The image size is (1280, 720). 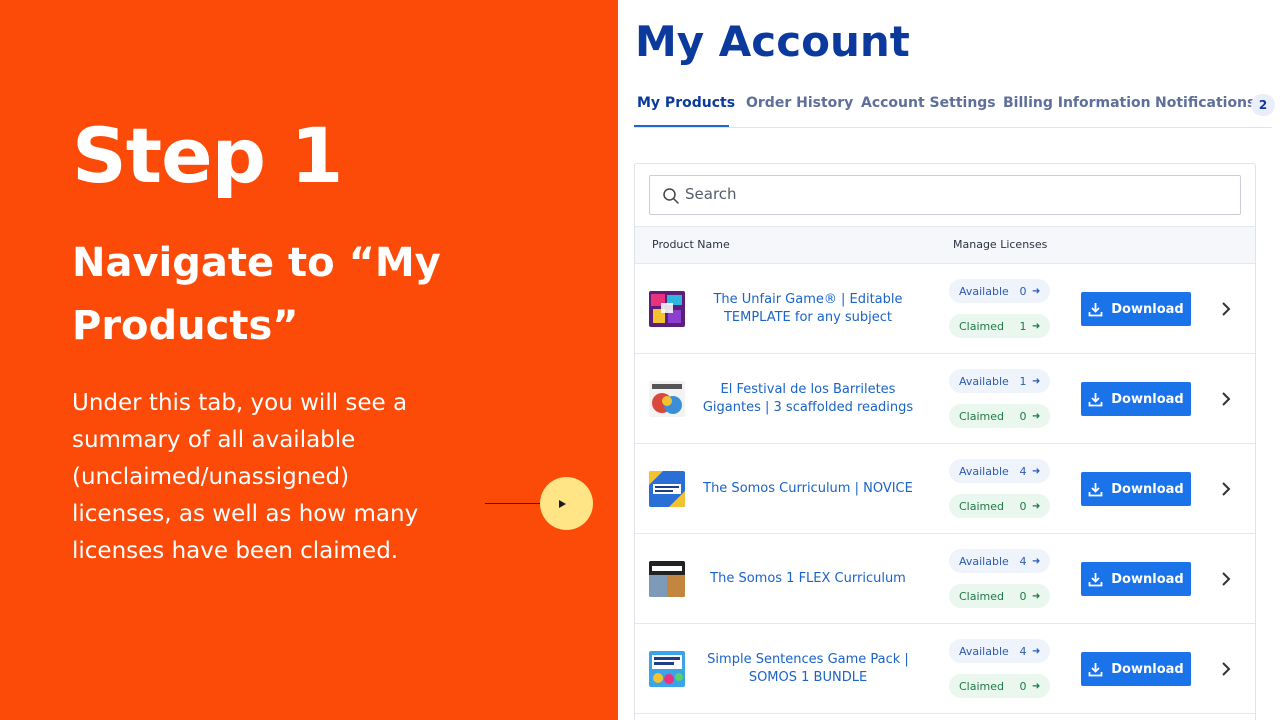 I want to click on table-header: Product Name Manage Licenses, so click(x=945, y=245).